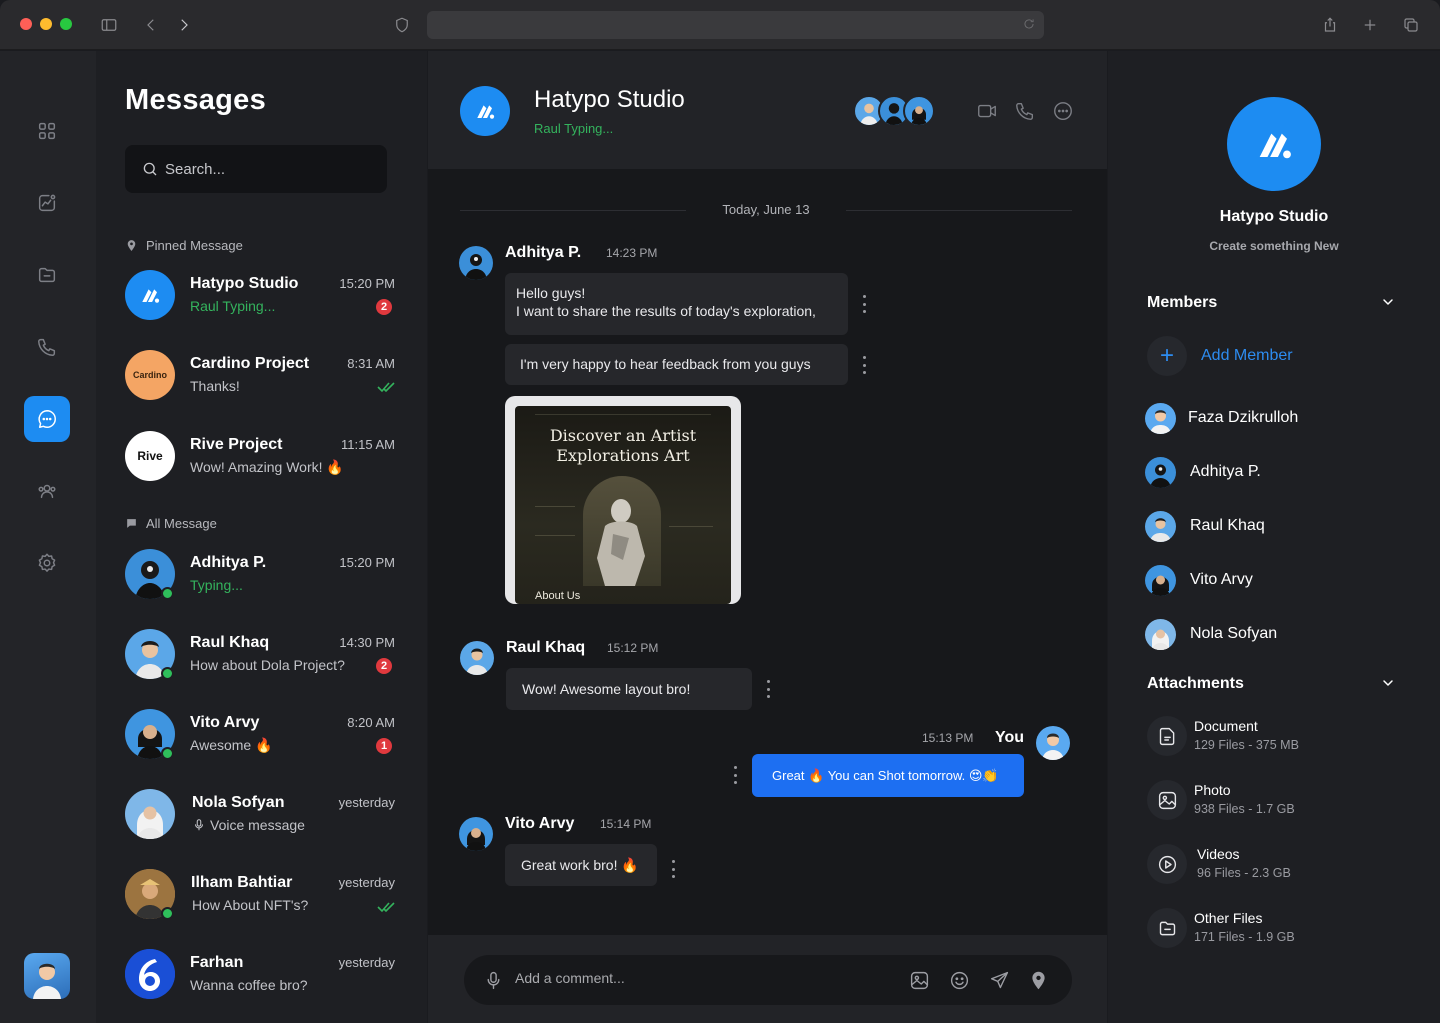  Describe the element at coordinates (131, 245) in the screenshot. I see `pin-icon` at that location.